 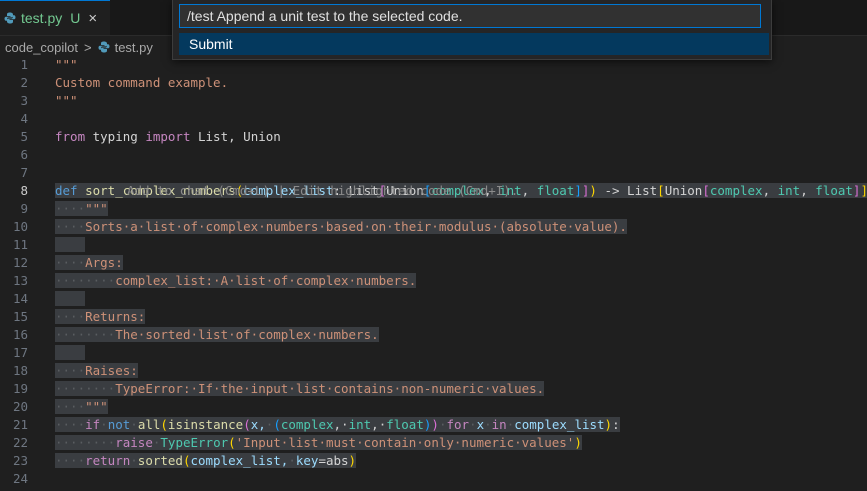 I want to click on selection-highlight, so click(x=70, y=298).